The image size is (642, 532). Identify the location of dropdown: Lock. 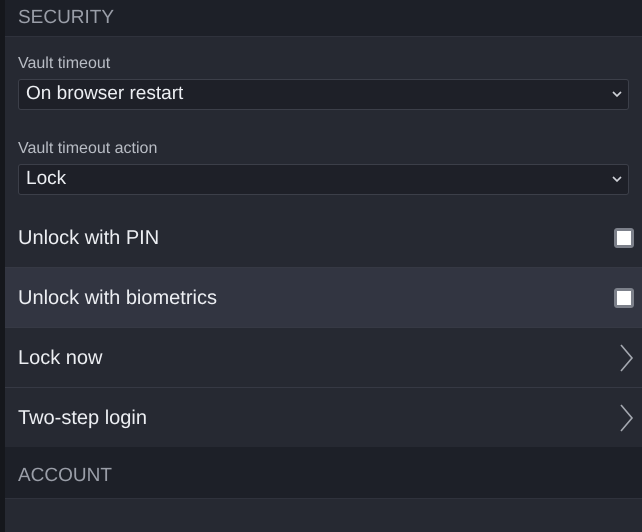
(323, 179).